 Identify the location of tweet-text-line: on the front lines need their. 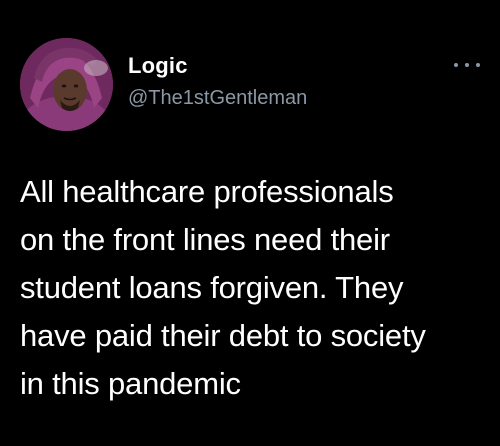
(205, 239).